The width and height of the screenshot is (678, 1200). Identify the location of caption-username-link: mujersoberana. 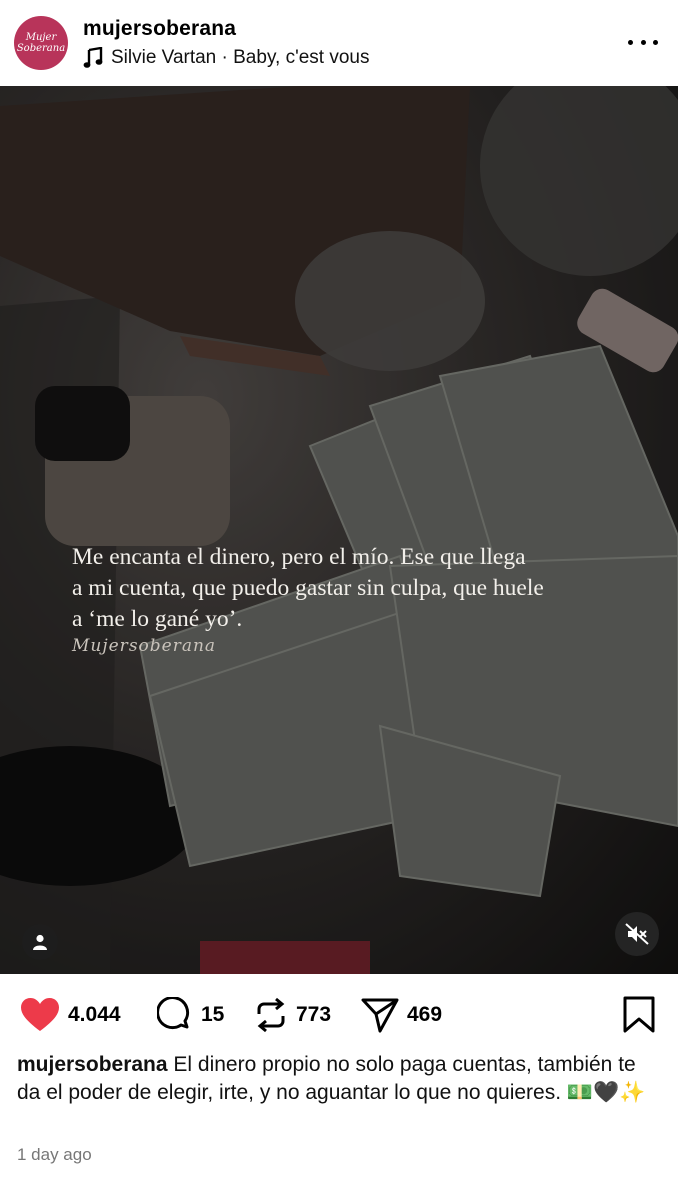
(92, 1064).